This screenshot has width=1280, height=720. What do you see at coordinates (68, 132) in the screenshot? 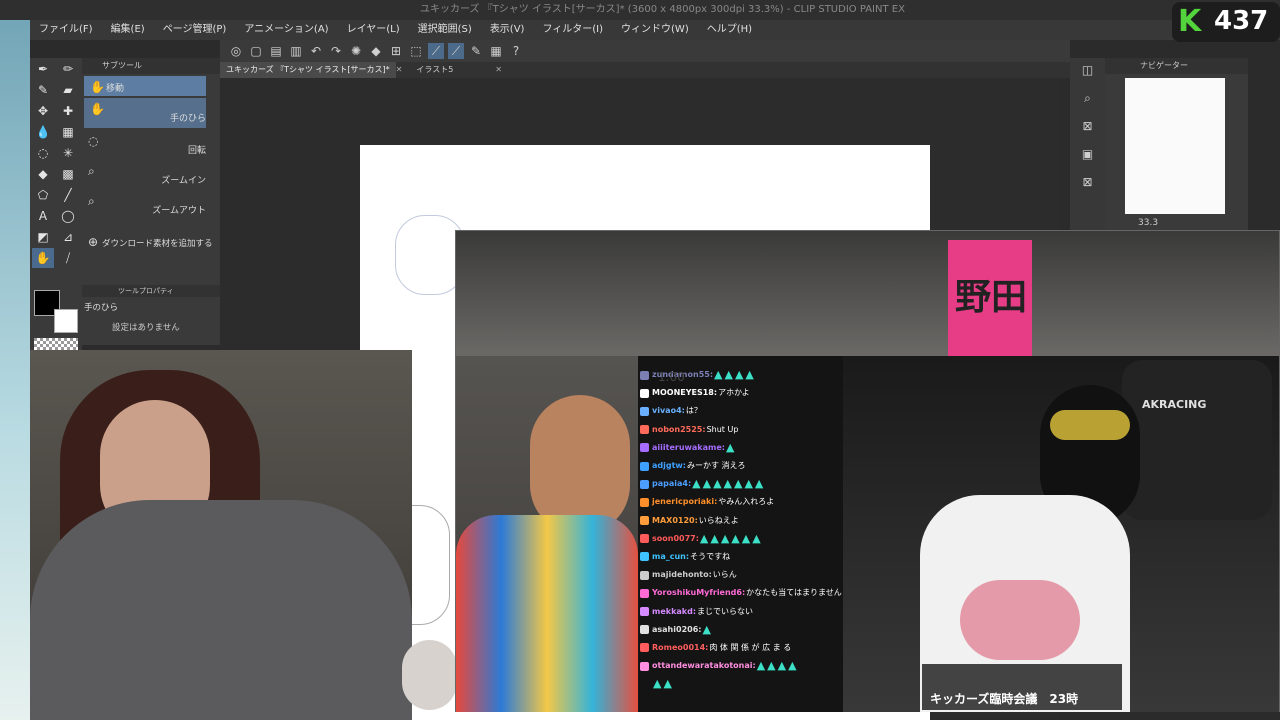
I see `grid-icon: ▦` at bounding box center [68, 132].